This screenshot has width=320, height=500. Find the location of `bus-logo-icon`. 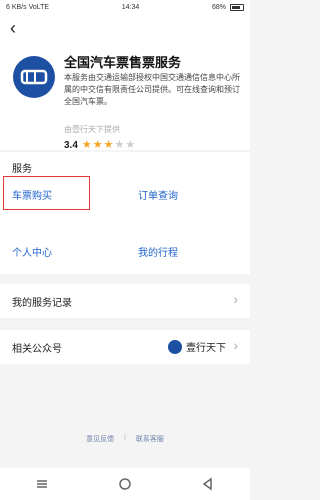

bus-logo-icon is located at coordinates (34, 77).